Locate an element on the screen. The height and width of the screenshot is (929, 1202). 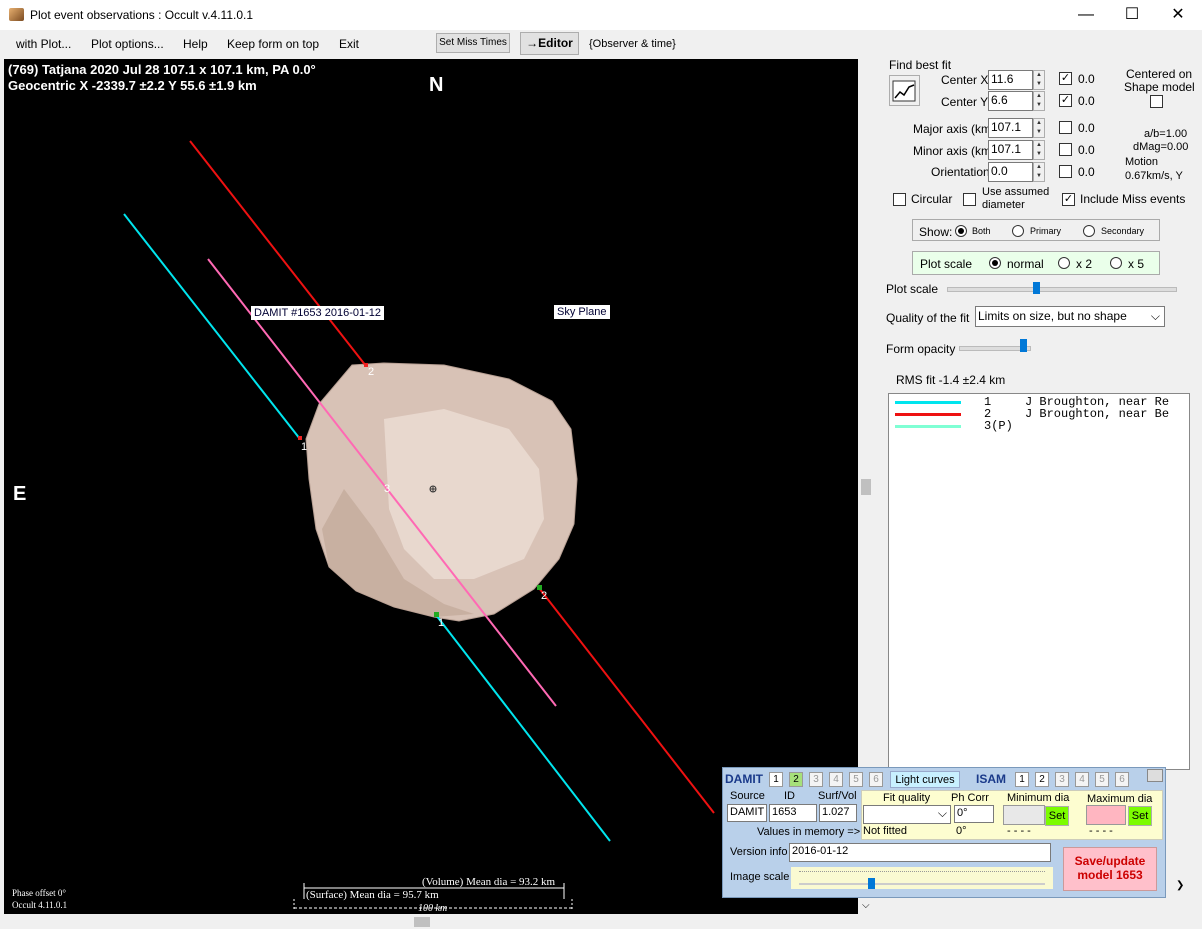
centered-on-shape-checkbox is located at coordinates (1156, 101).